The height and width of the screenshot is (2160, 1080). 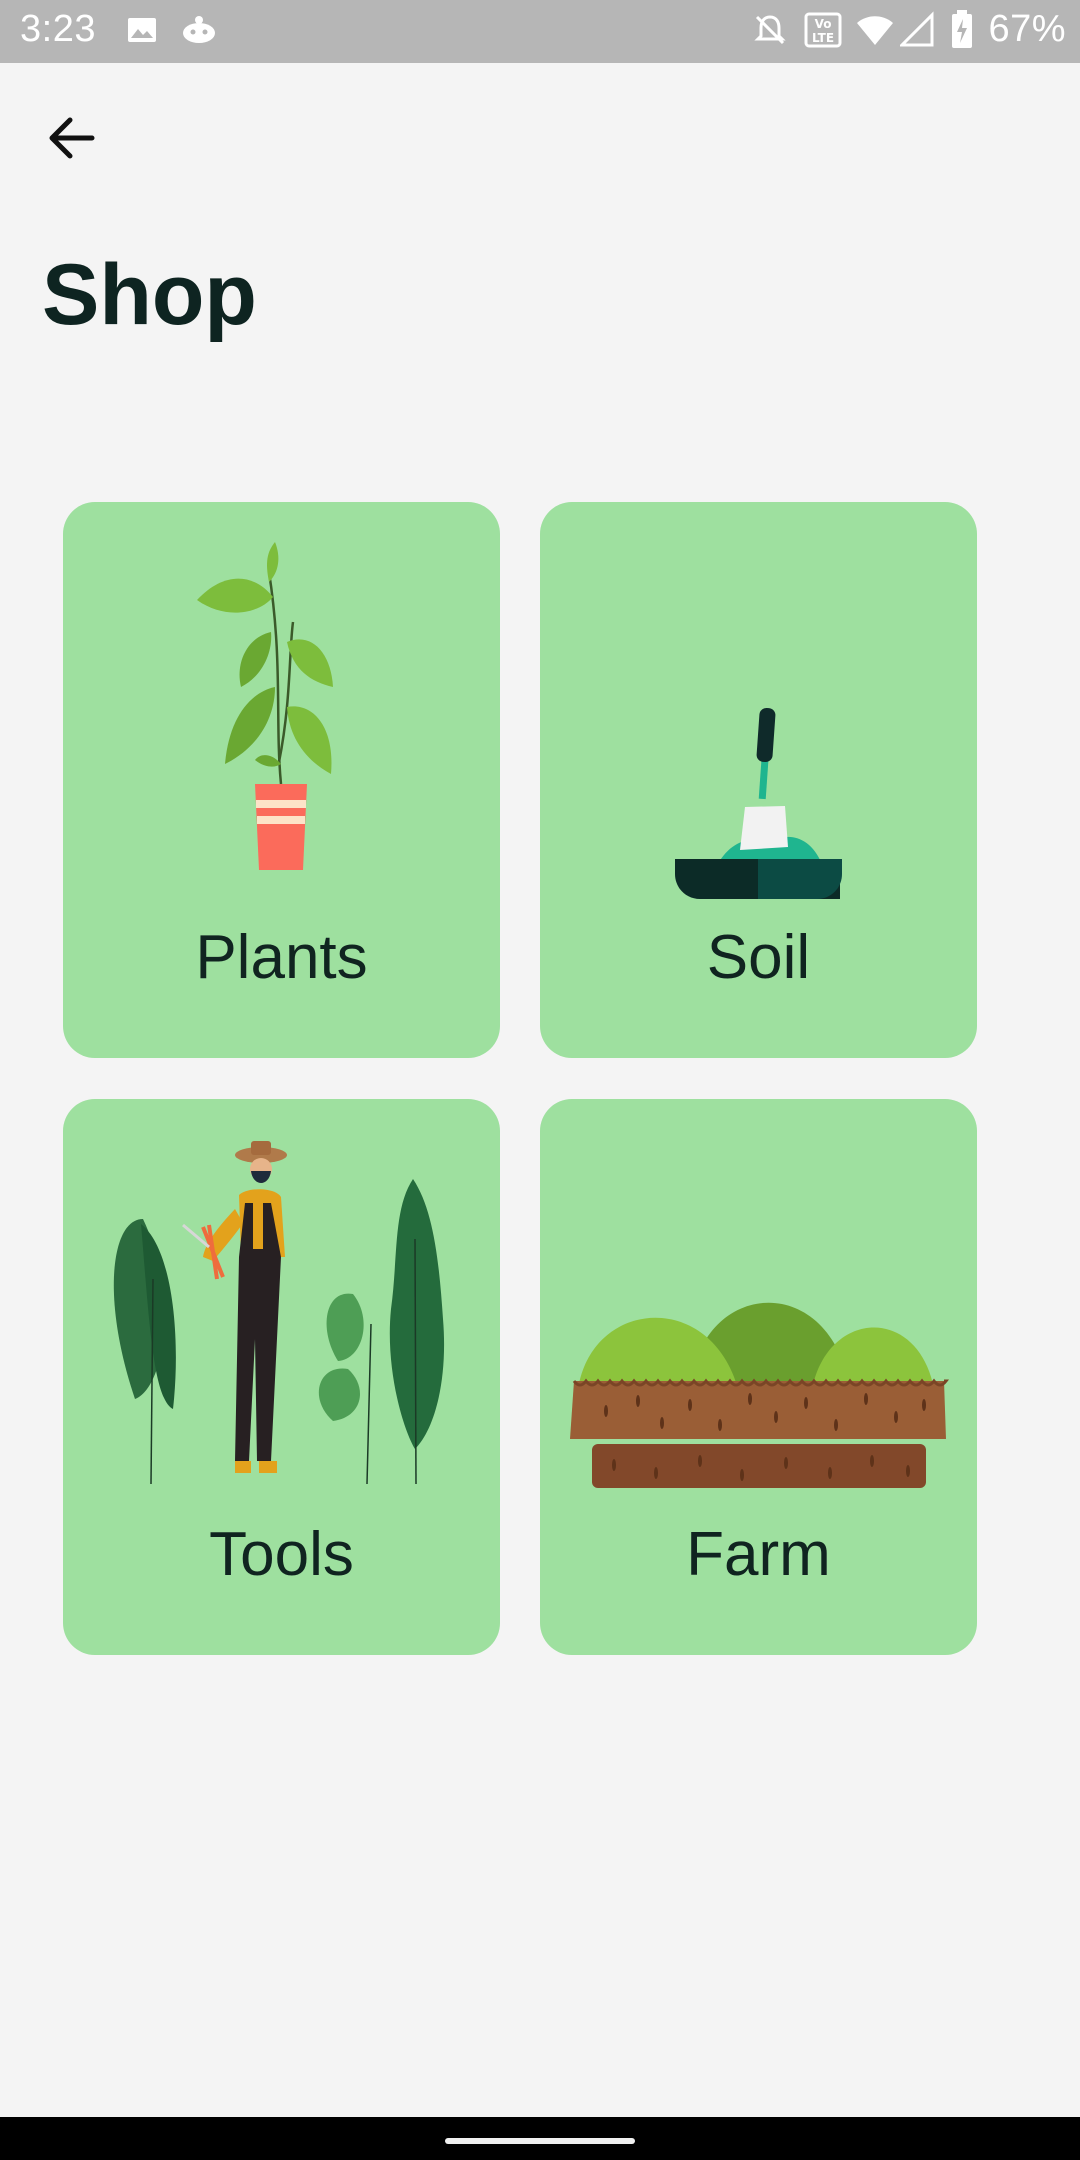 I want to click on home-gesture-handle, so click(x=540, y=2141).